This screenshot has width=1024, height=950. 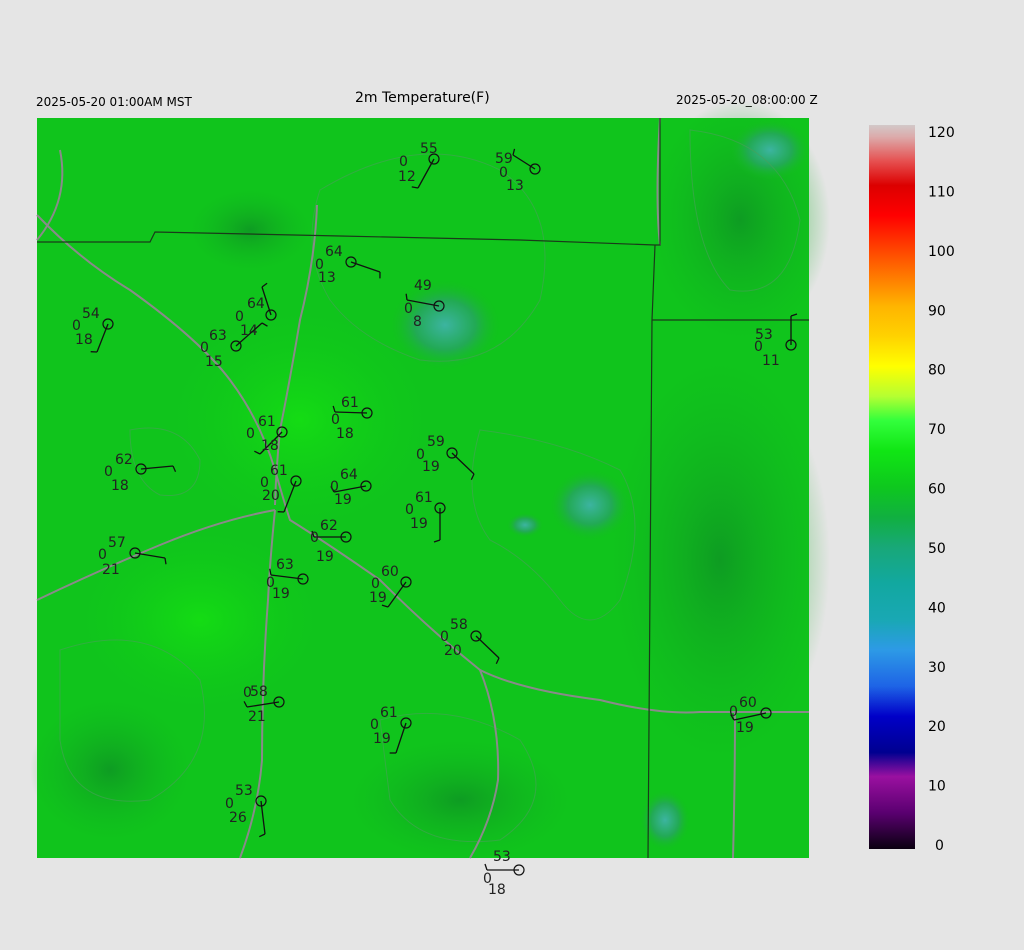 What do you see at coordinates (937, 311) in the screenshot?
I see `colorbar-tick-label: 90` at bounding box center [937, 311].